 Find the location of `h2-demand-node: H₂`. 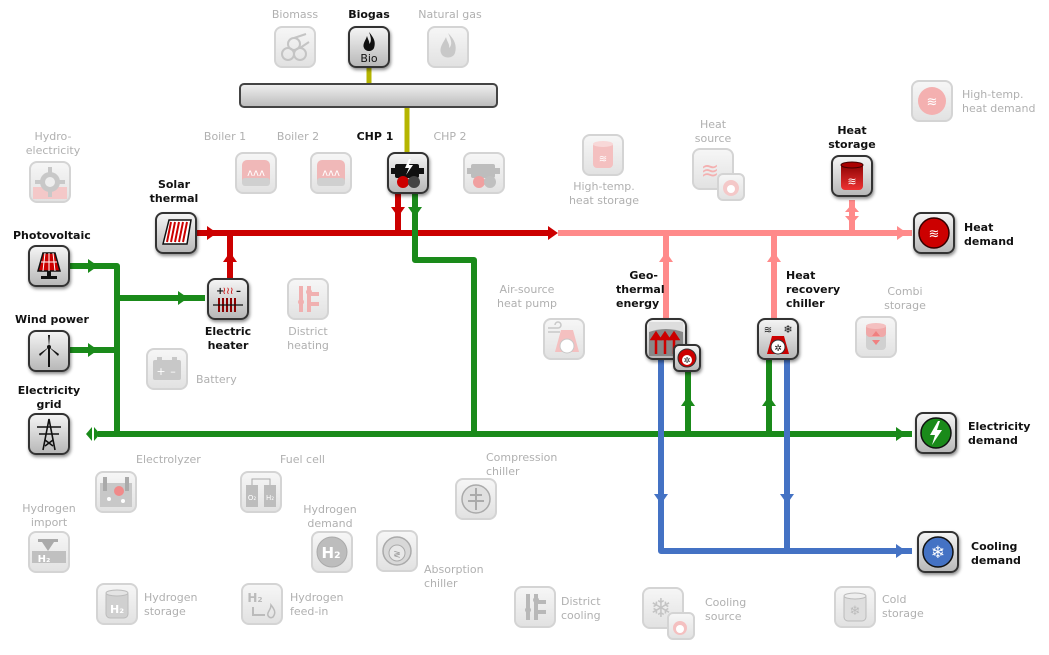

h2-demand-node: H₂ is located at coordinates (332, 552).